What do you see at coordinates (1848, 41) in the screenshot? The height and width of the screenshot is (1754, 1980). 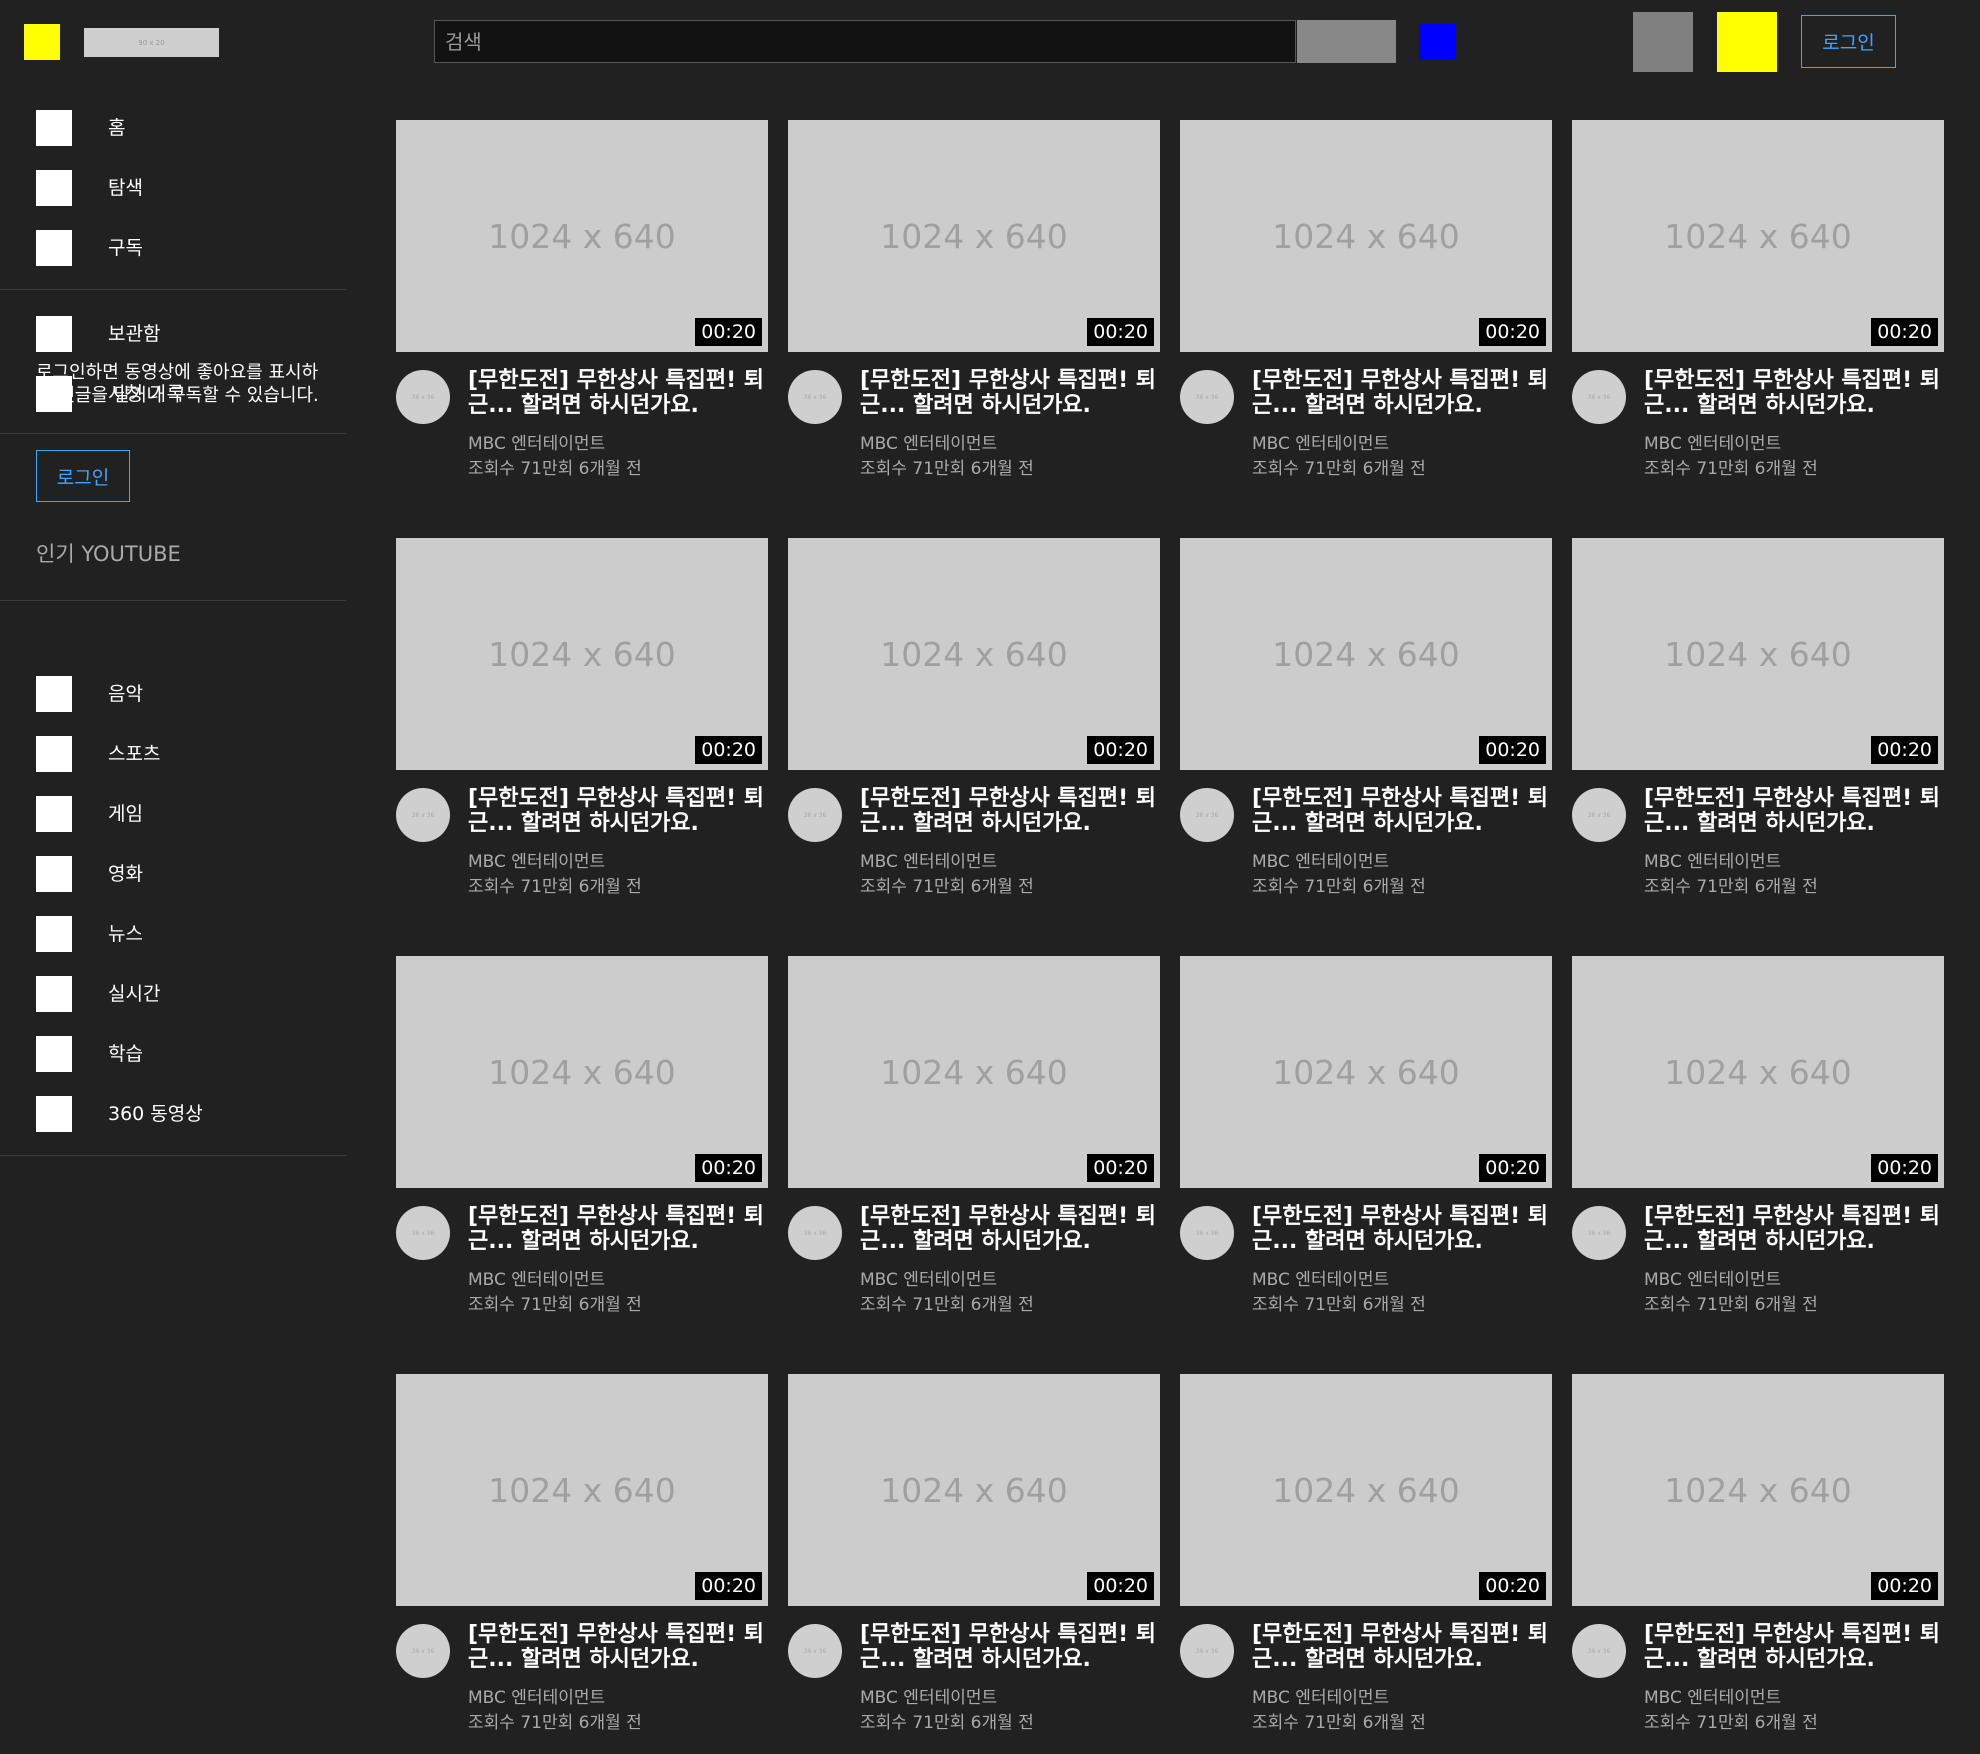 I see `header-login-button: 로그인` at bounding box center [1848, 41].